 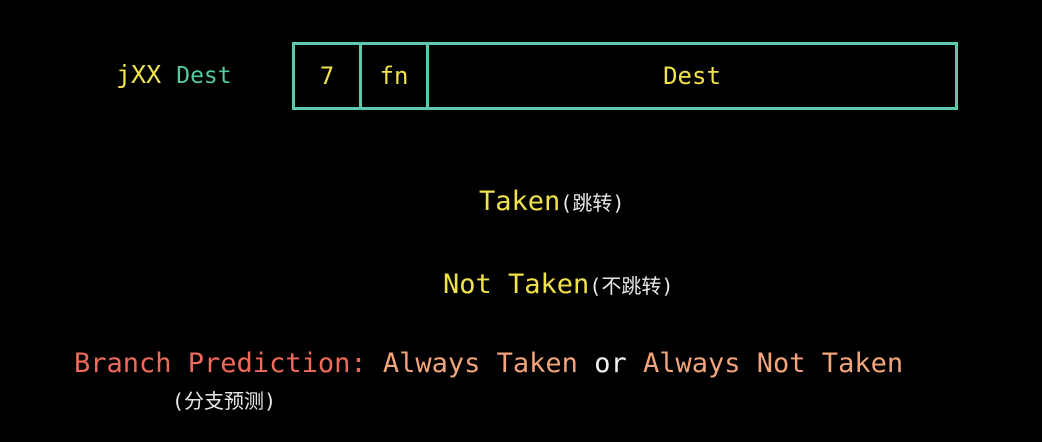 I want to click on encoding-field-icode: 7, so click(x=327, y=76).